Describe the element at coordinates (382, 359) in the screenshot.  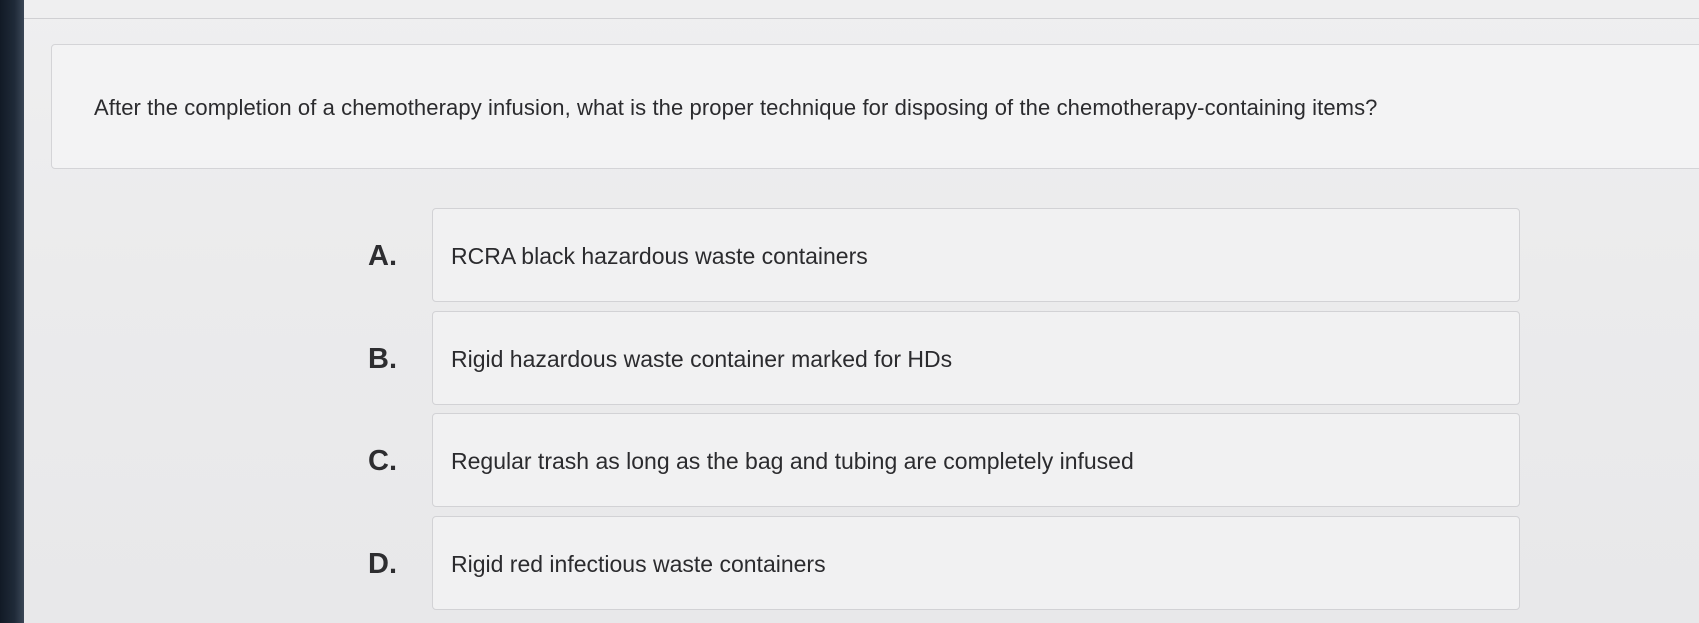
I see `option-letter: B.` at that location.